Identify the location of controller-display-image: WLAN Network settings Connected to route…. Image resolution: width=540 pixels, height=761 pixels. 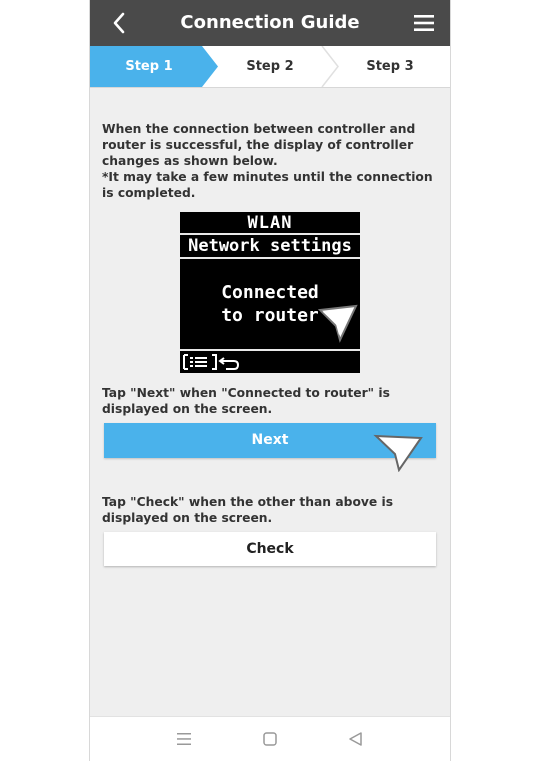
(270, 292).